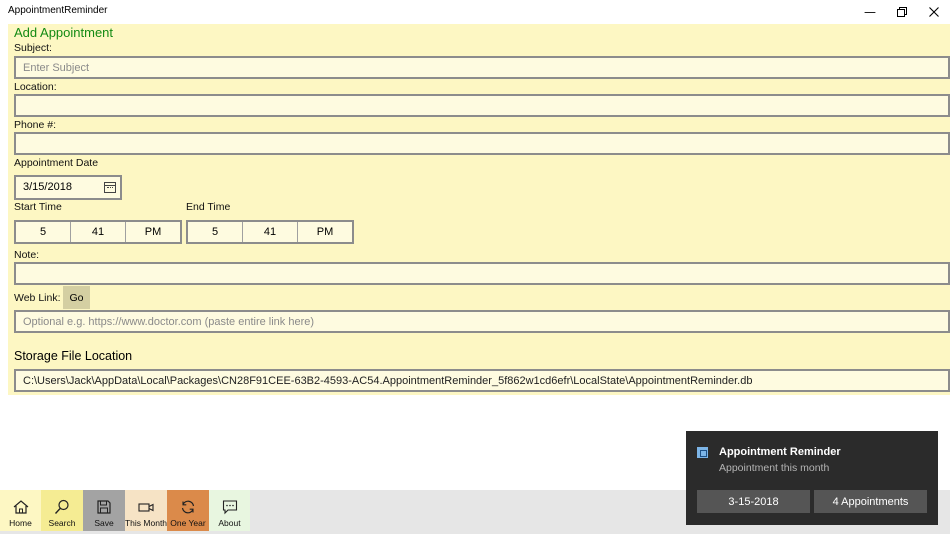 This screenshot has width=950, height=534. What do you see at coordinates (37, 298) in the screenshot?
I see `web-link-label: Web Link:` at bounding box center [37, 298].